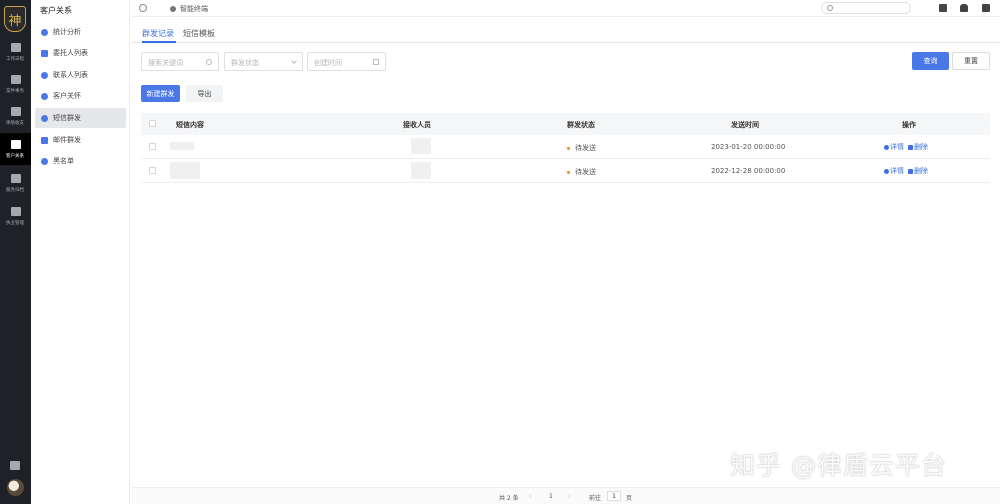 This screenshot has width=1000, height=504. I want to click on keyword-placeholder: 搜索关键词, so click(165, 63).